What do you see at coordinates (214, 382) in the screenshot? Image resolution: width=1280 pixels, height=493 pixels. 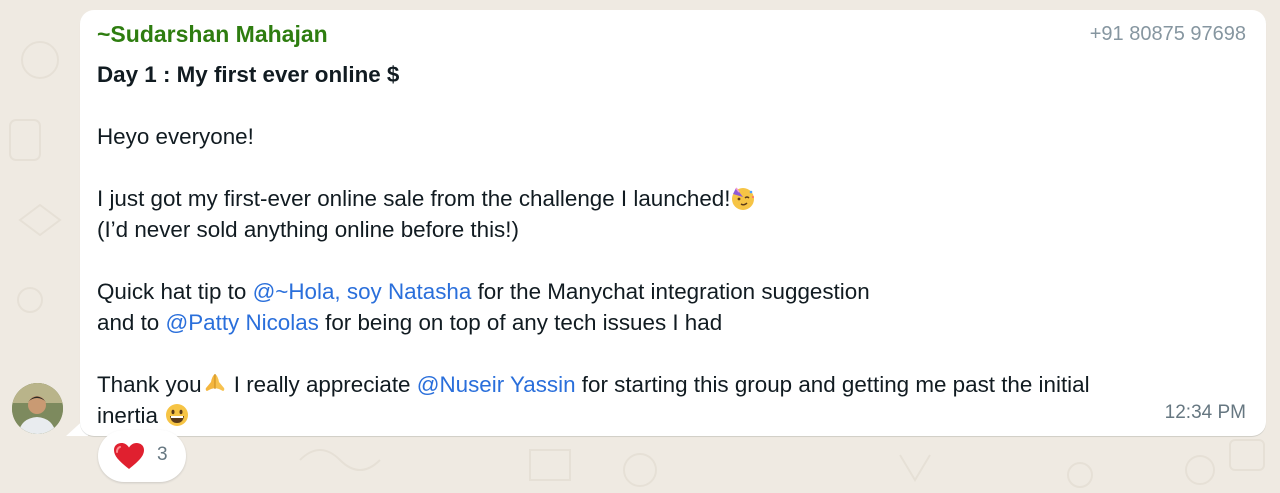 I see `folded-hands-icon` at bounding box center [214, 382].